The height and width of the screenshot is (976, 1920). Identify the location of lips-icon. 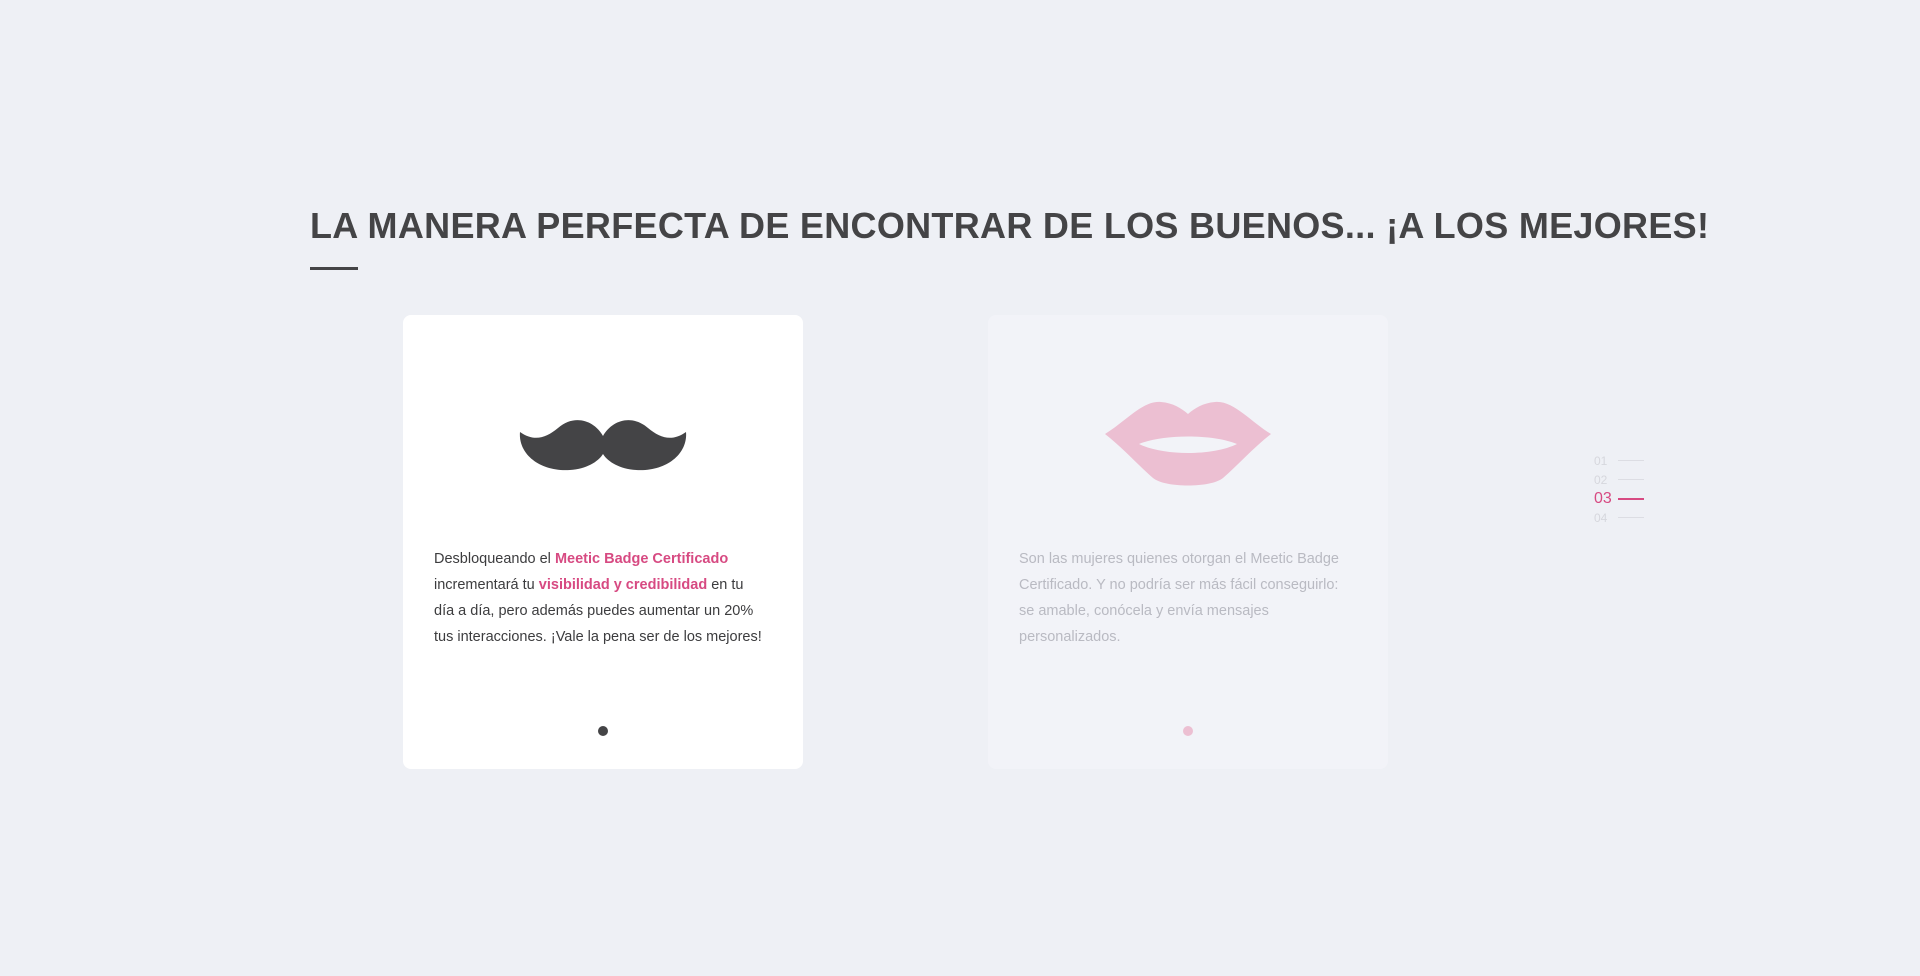
(1188, 445).